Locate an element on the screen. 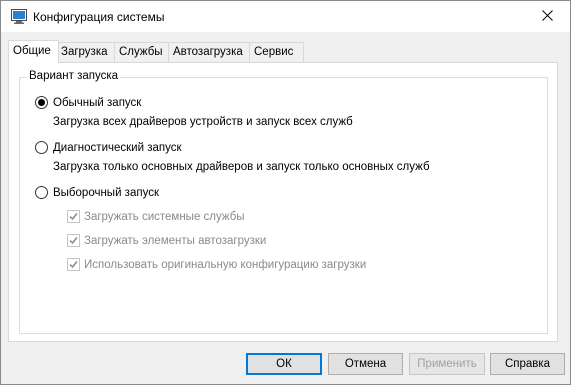 Image resolution: width=571 pixels, height=385 pixels. tab-label: Автозагрузка is located at coordinates (208, 52).